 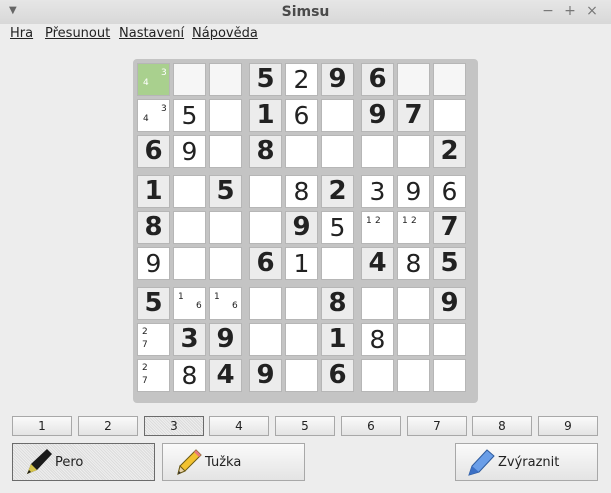 I want to click on number-button-8: 8, so click(x=502, y=426).